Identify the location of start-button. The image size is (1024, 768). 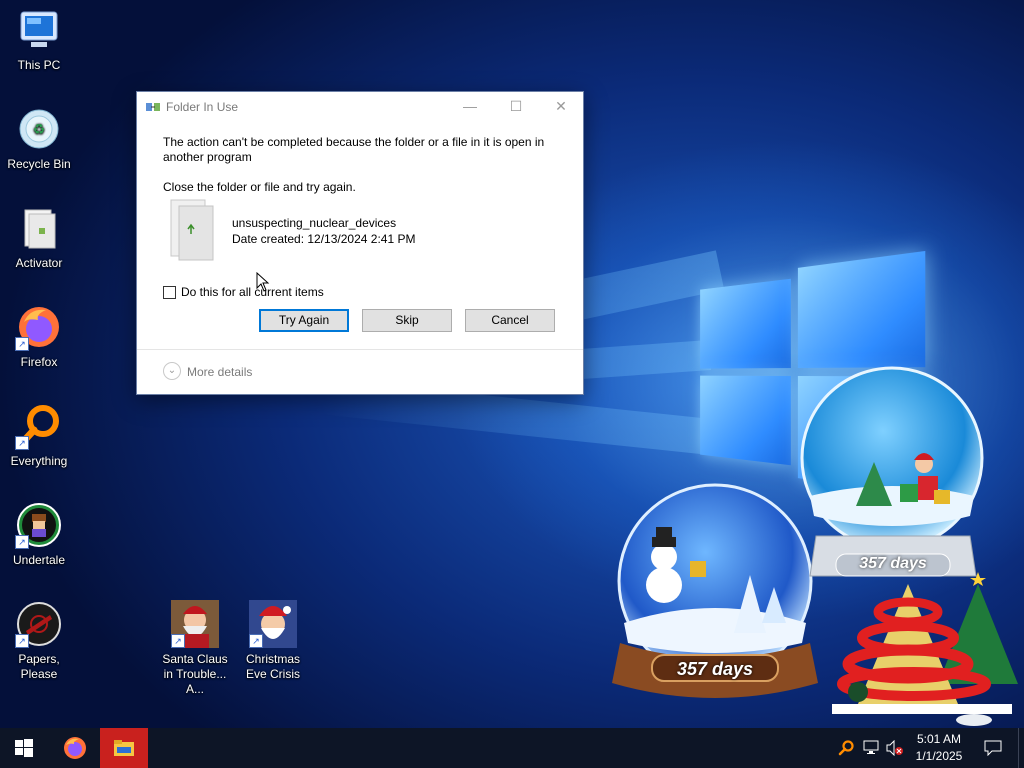
(24, 748).